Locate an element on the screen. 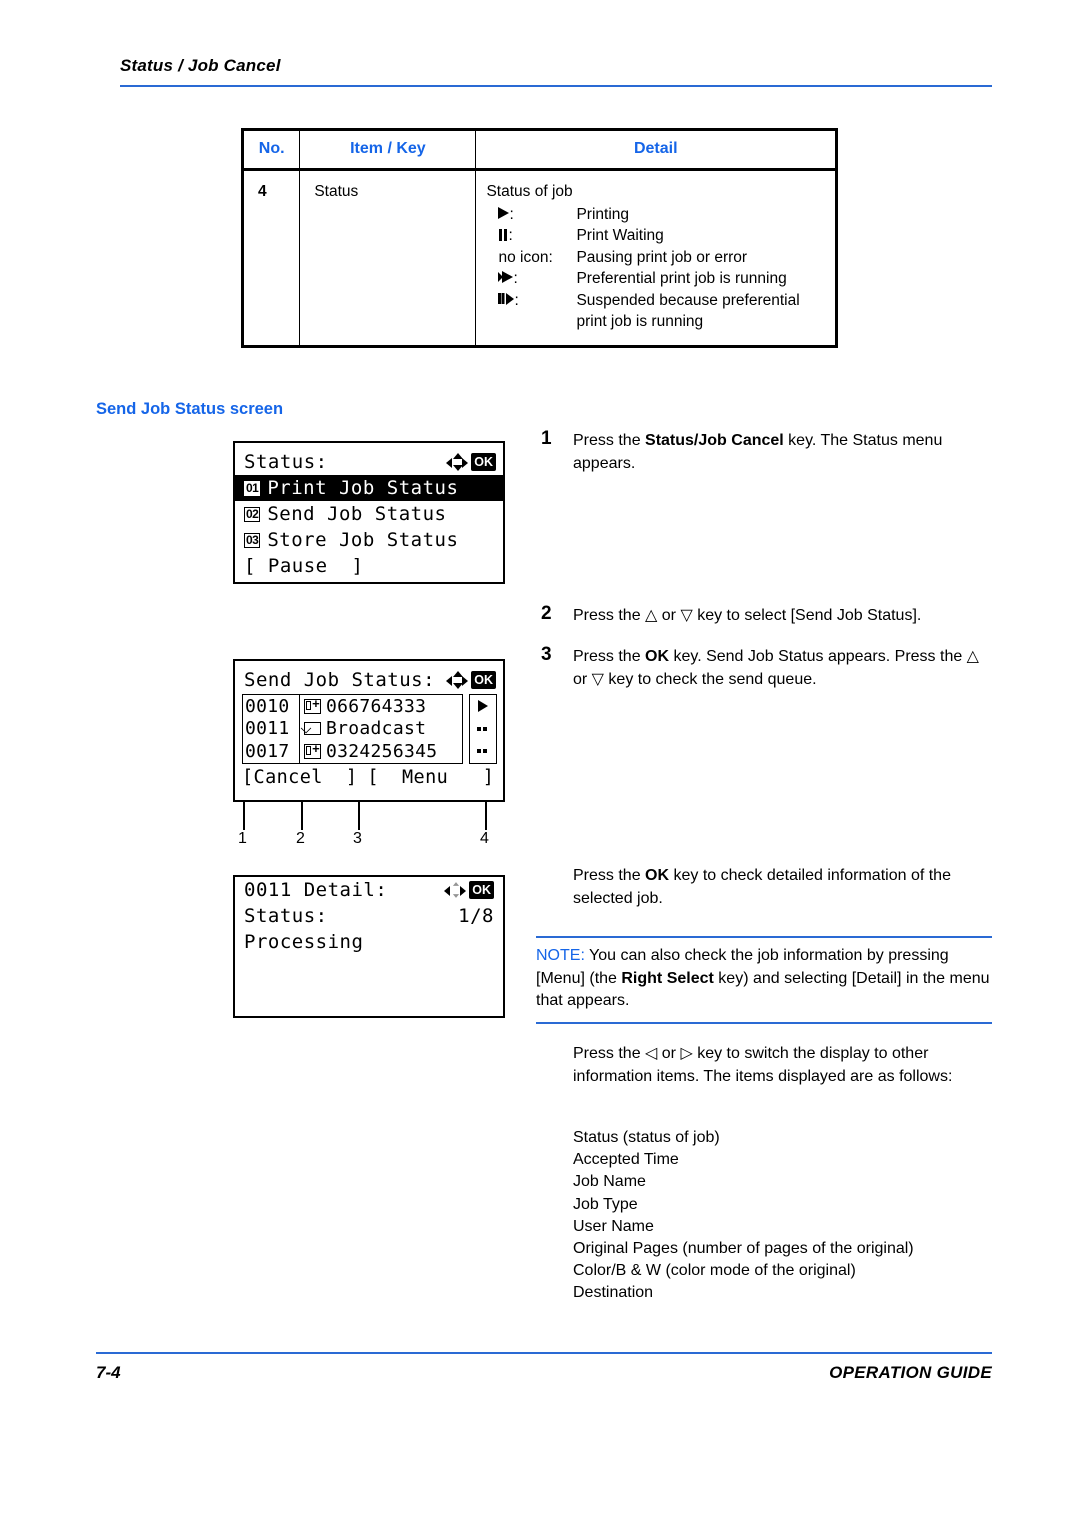  status-legend-item: : Printing is located at coordinates (656, 215).